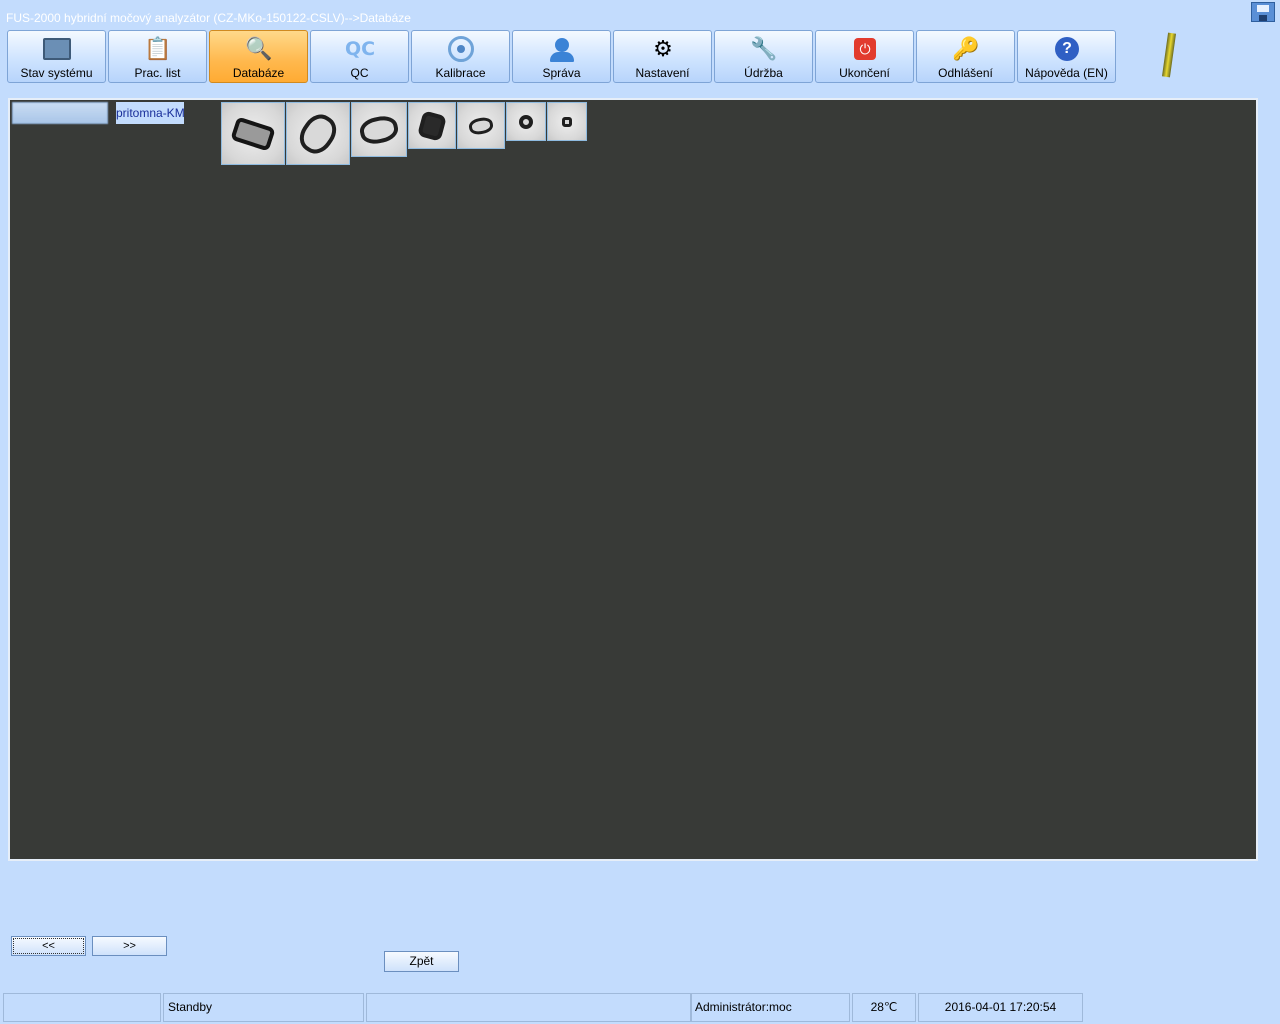  I want to click on toolbar-button-databaze: 🔍 Databáze, so click(258, 56).